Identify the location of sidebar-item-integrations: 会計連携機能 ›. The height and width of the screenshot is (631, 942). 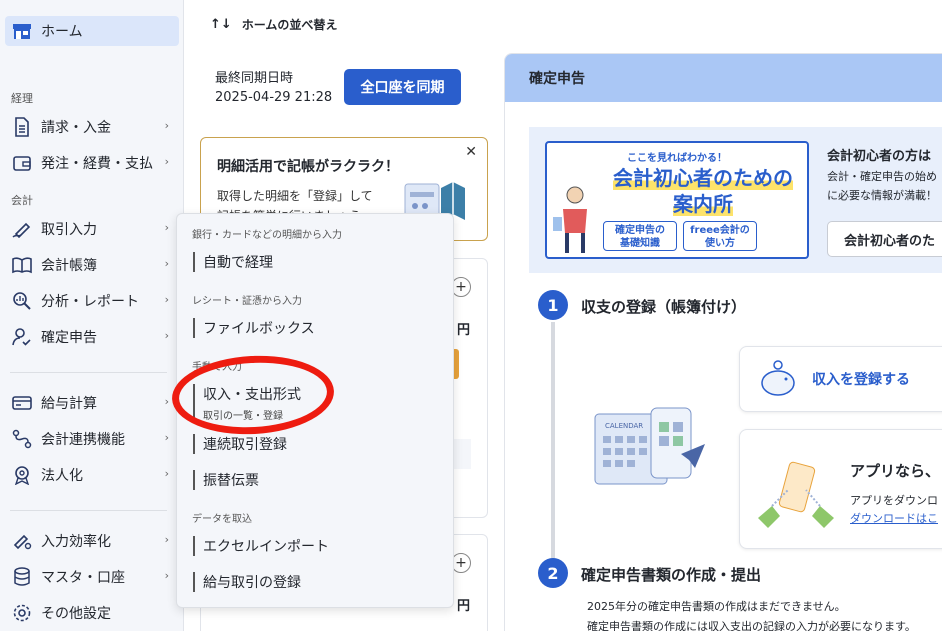
(92, 439).